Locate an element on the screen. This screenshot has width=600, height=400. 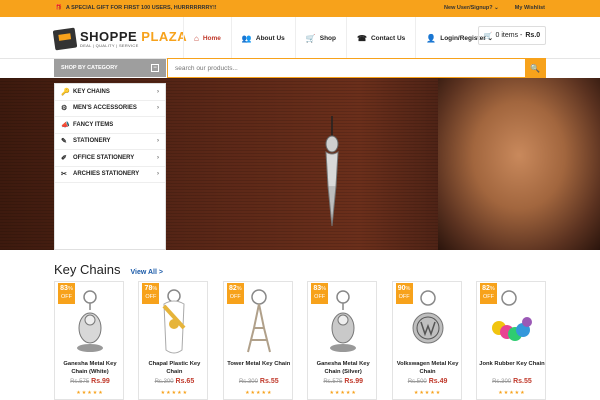
search-bar: 🔍 is located at coordinates (356, 68).